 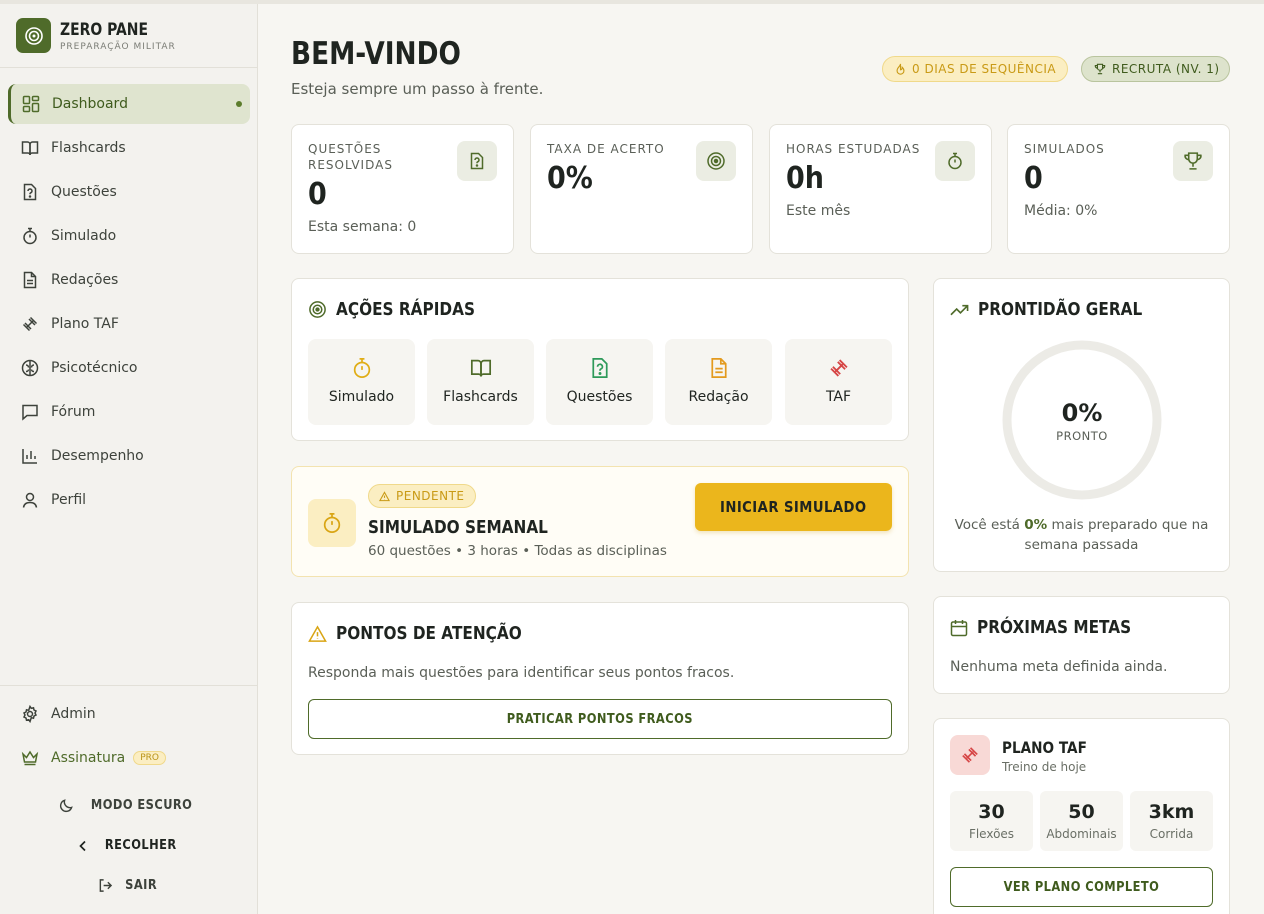 What do you see at coordinates (839, 368) in the screenshot?
I see `dumbbell-icon` at bounding box center [839, 368].